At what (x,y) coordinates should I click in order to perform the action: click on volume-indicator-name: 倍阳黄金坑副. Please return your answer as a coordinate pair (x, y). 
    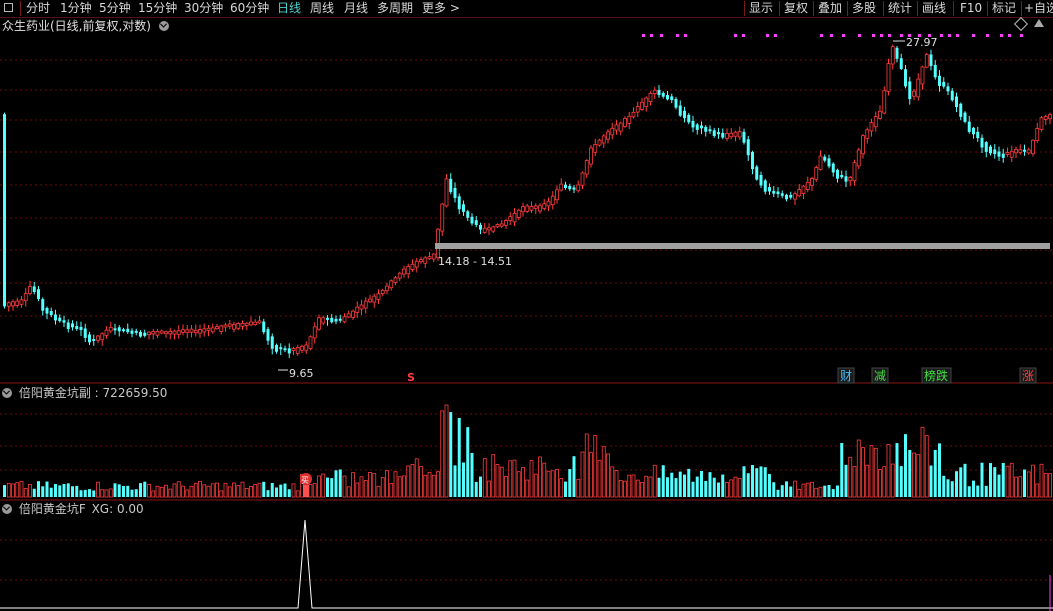
    Looking at the image, I should click on (54, 393).